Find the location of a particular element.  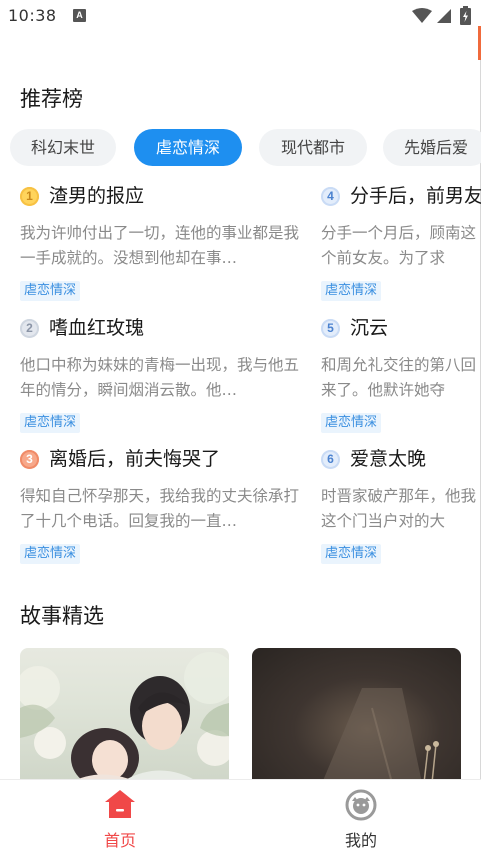

rank-item-desc: 时晋家破产那年，他我这个门当户对的大 is located at coordinates (399, 508).